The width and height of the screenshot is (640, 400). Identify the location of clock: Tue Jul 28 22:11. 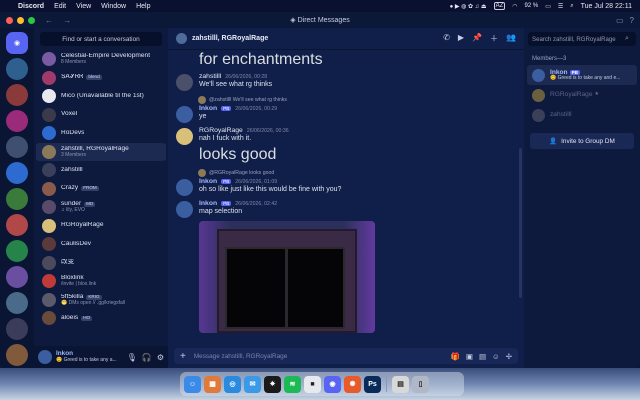
(606, 6).